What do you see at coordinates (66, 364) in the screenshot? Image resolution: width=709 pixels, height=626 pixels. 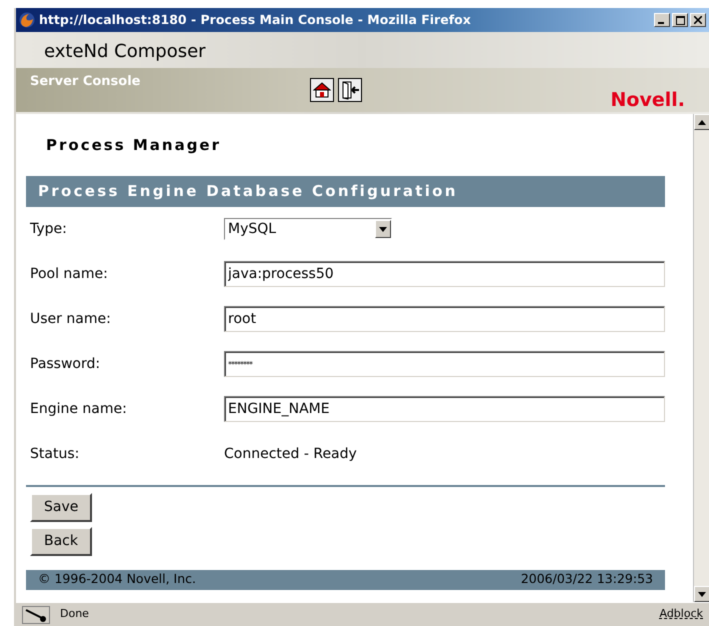 I see `field-label: Password:` at bounding box center [66, 364].